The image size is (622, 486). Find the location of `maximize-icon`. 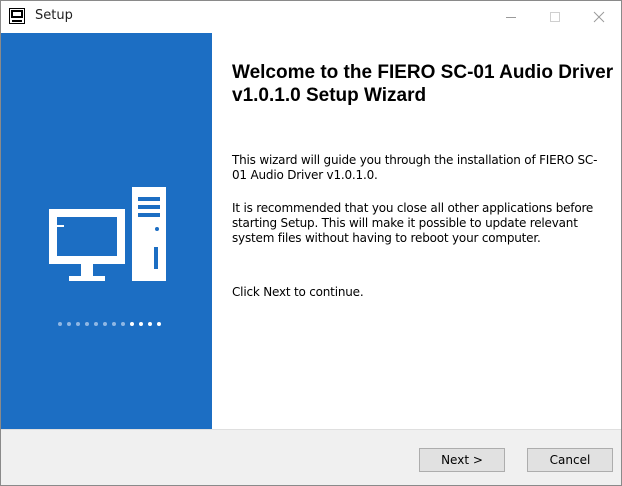

maximize-icon is located at coordinates (555, 17).